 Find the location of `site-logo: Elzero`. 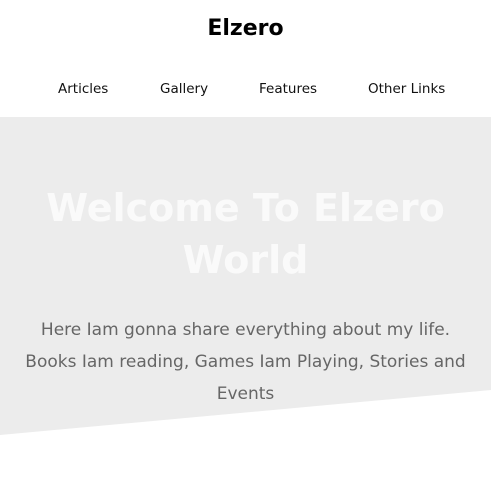

site-logo: Elzero is located at coordinates (245, 29).